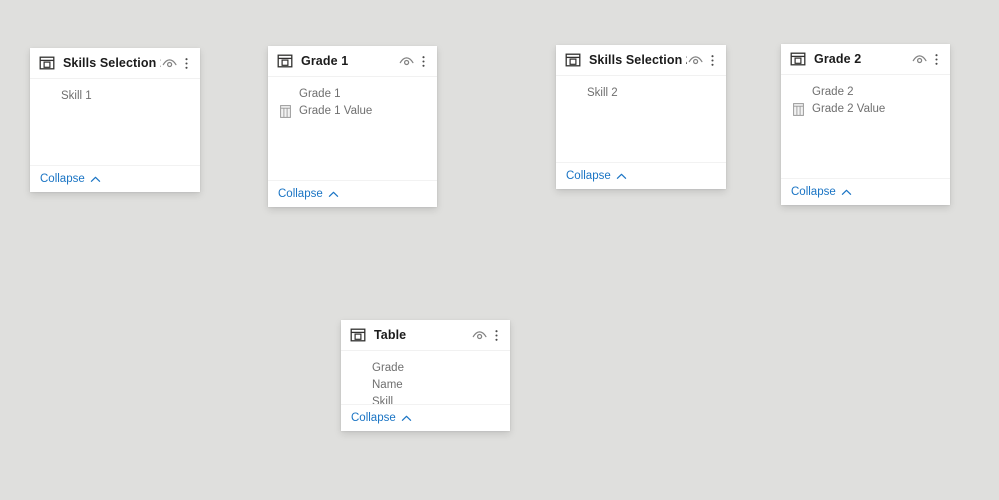 Image resolution: width=999 pixels, height=500 pixels. I want to click on component-card-skills-selection-1: Skills Selection 1 Skill 1 Collapse, so click(115, 120).